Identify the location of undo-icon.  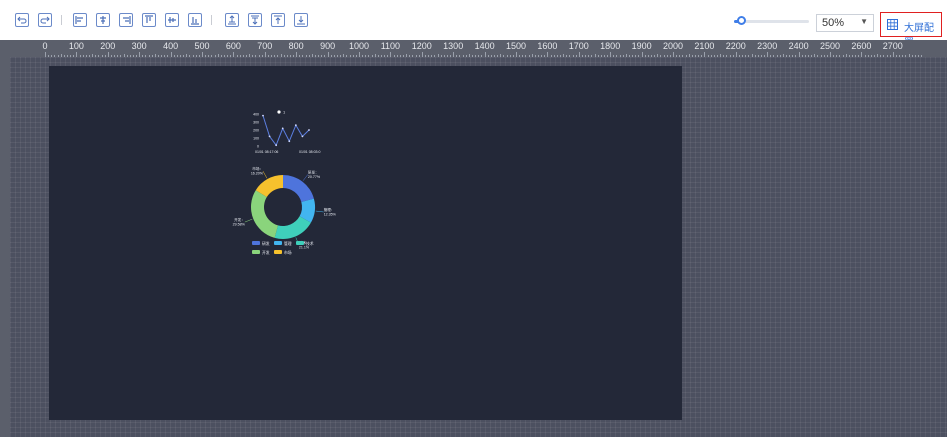
(22, 20).